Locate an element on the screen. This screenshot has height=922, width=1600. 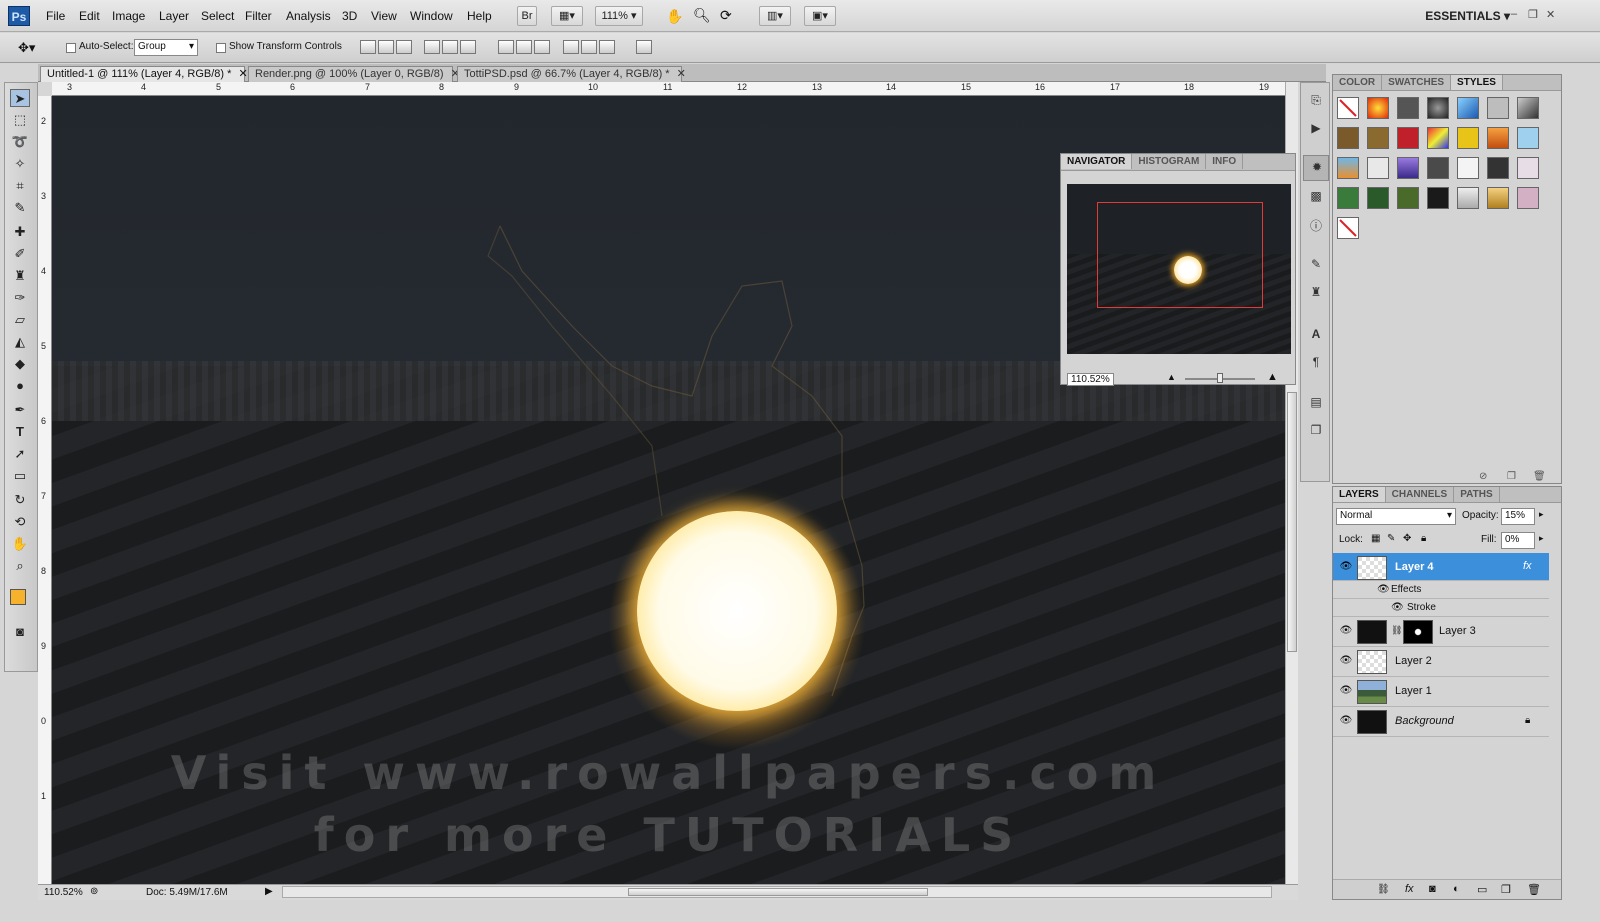
brush-tool-icon: ✐ is located at coordinates (20, 254).